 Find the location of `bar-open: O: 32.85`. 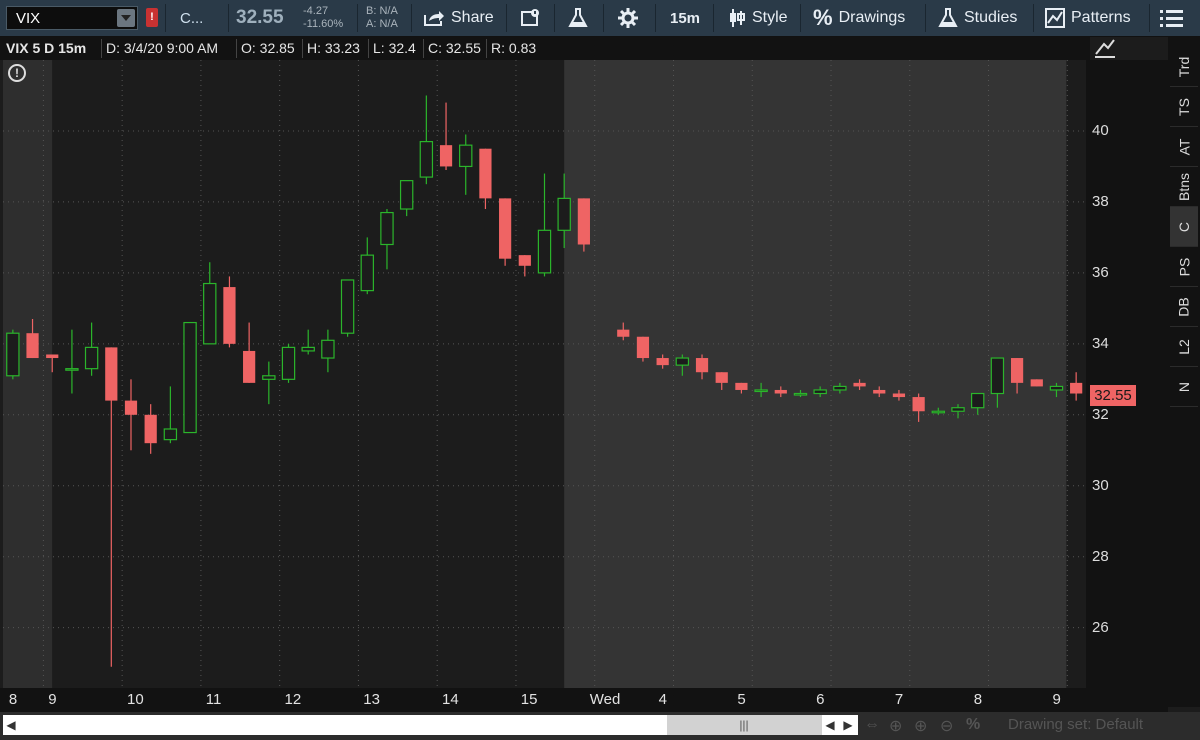

bar-open: O: 32.85 is located at coordinates (268, 48).